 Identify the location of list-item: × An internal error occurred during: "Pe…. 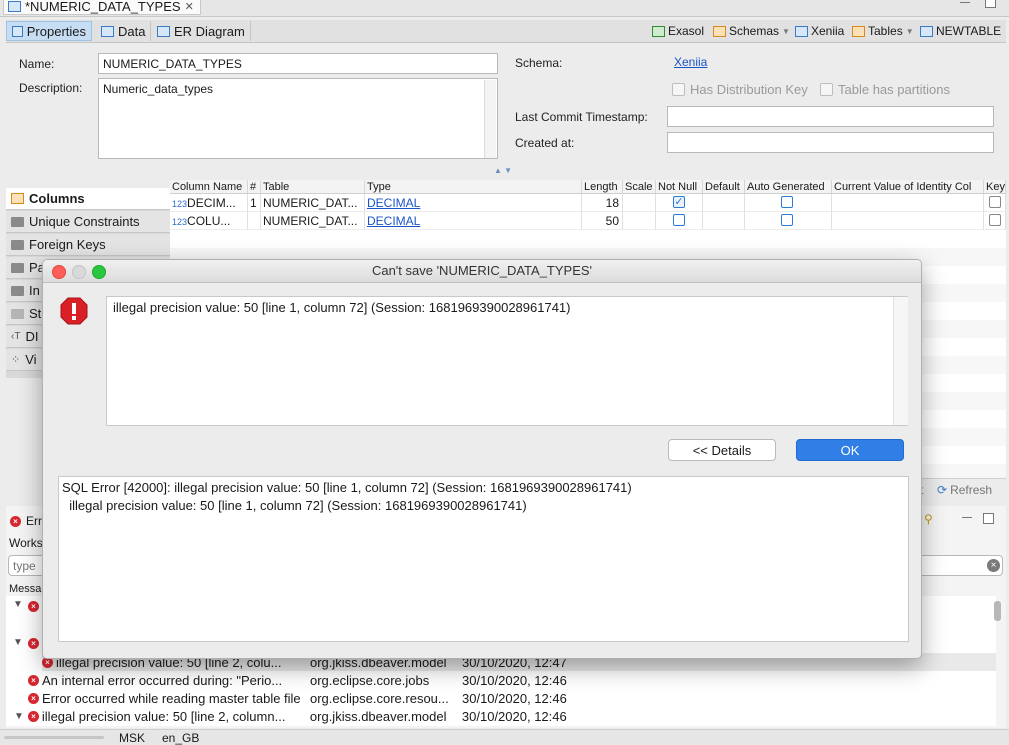
(512, 680).